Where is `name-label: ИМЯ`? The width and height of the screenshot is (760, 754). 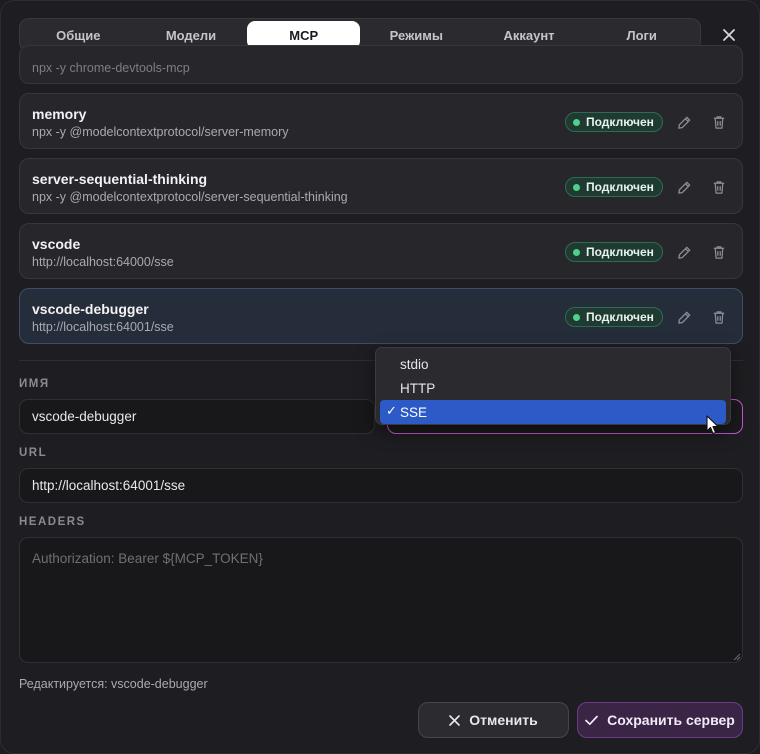 name-label: ИМЯ is located at coordinates (34, 384).